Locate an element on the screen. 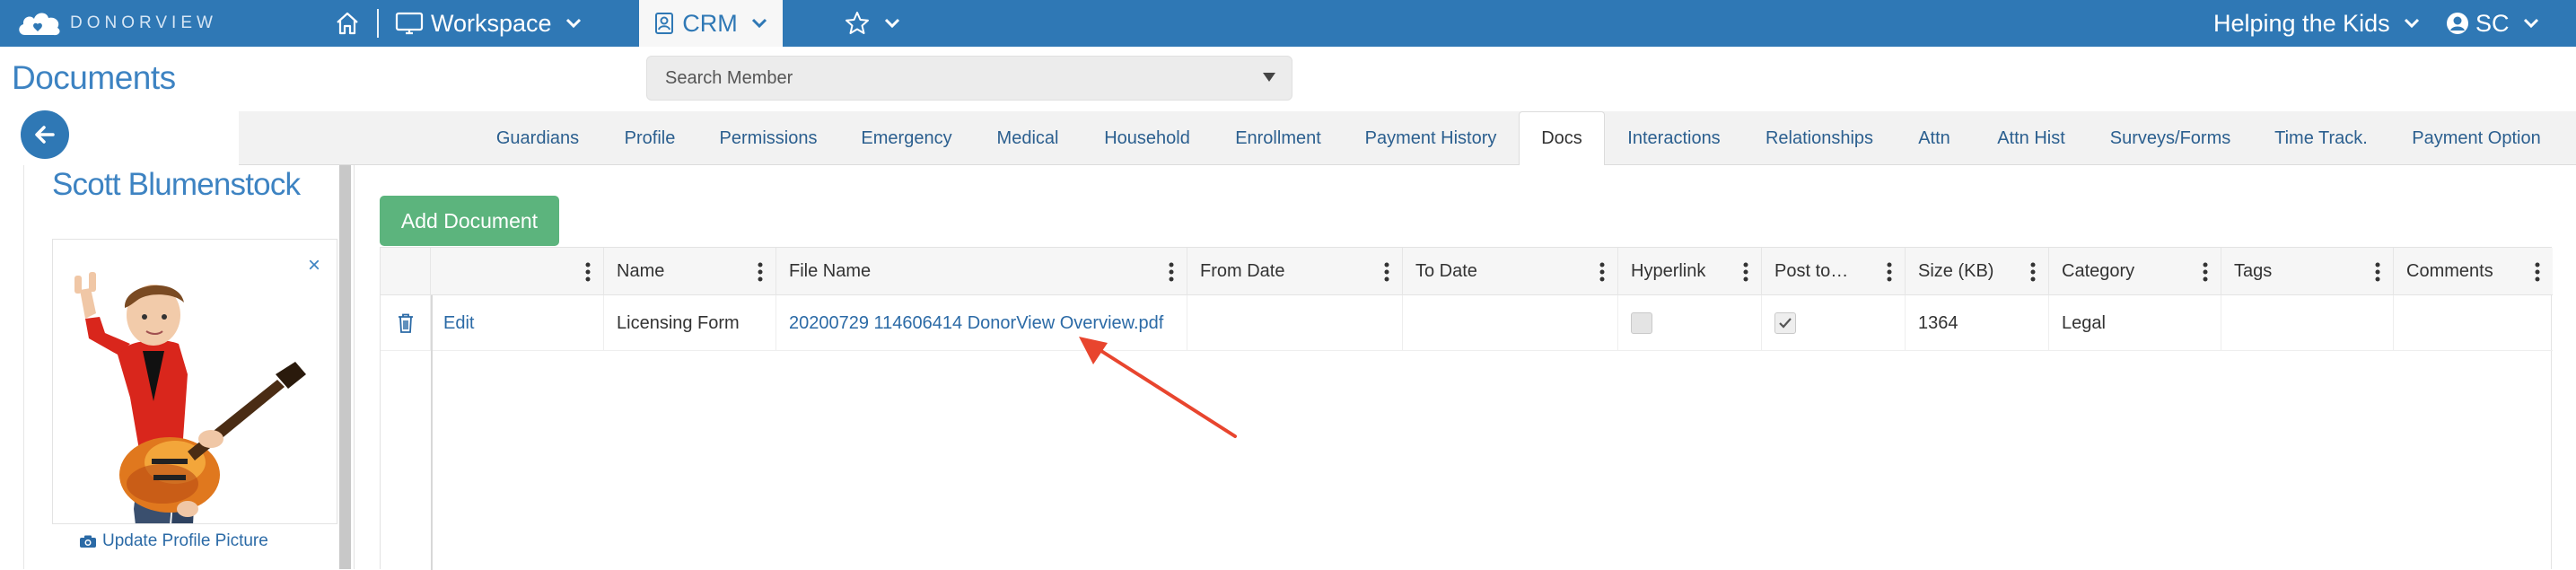 The image size is (2576, 570). tab-enrollment: Enrollment is located at coordinates (1278, 138).